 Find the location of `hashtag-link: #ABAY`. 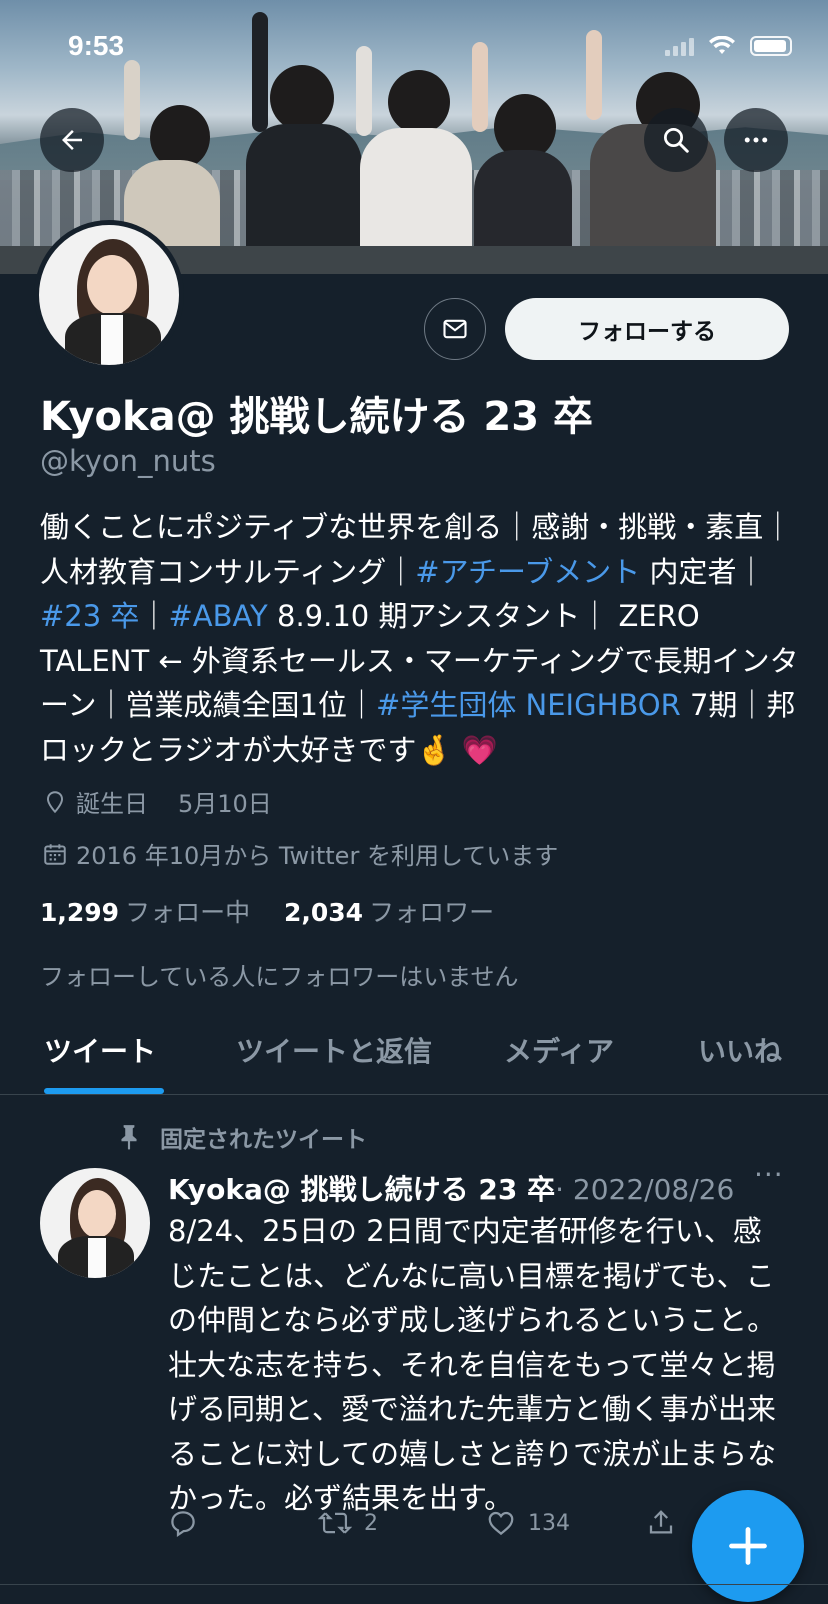

hashtag-link: #ABAY is located at coordinates (217, 616).